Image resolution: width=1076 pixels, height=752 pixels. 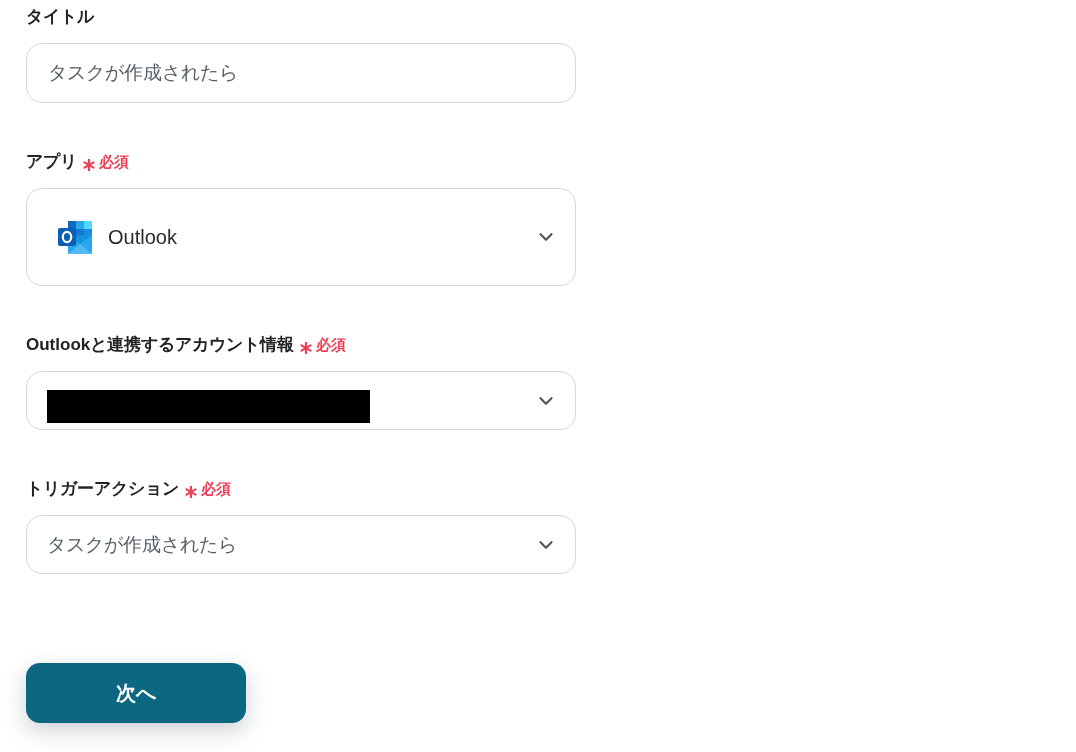 What do you see at coordinates (136, 693) in the screenshot?
I see `next-button: 次へ` at bounding box center [136, 693].